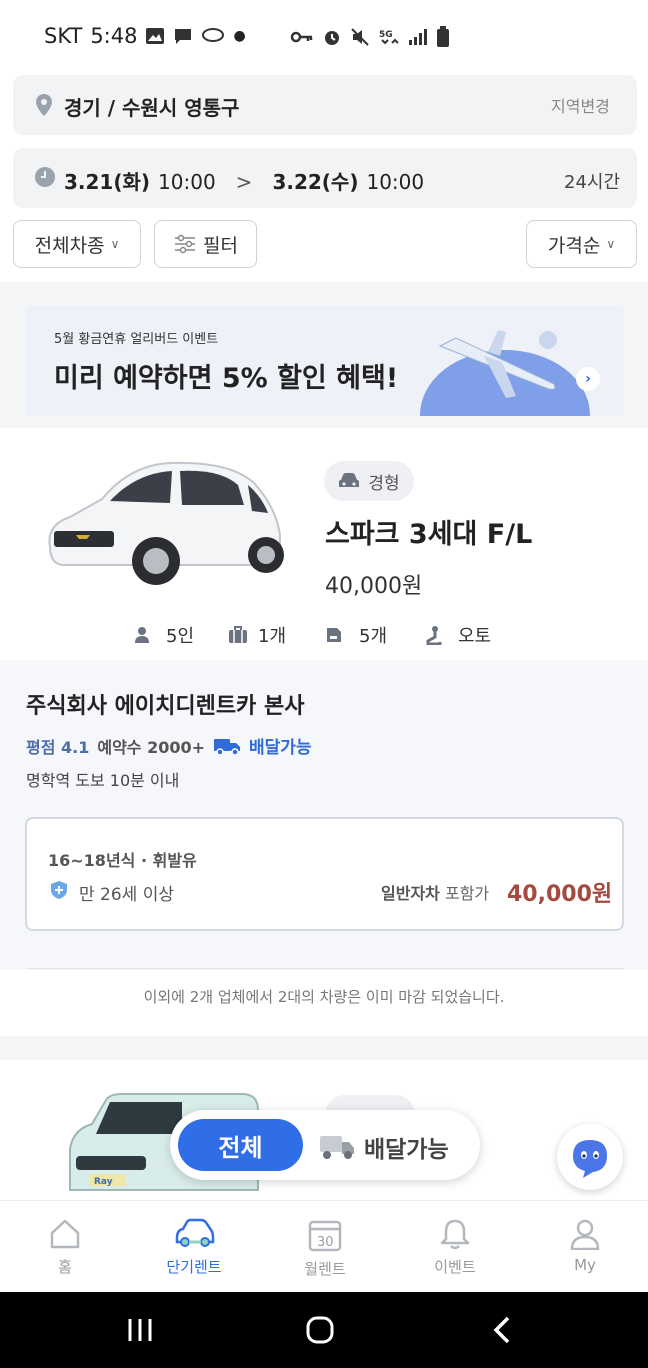 The image size is (648, 1368). I want to click on tab-home: 홈, so click(65, 1247).